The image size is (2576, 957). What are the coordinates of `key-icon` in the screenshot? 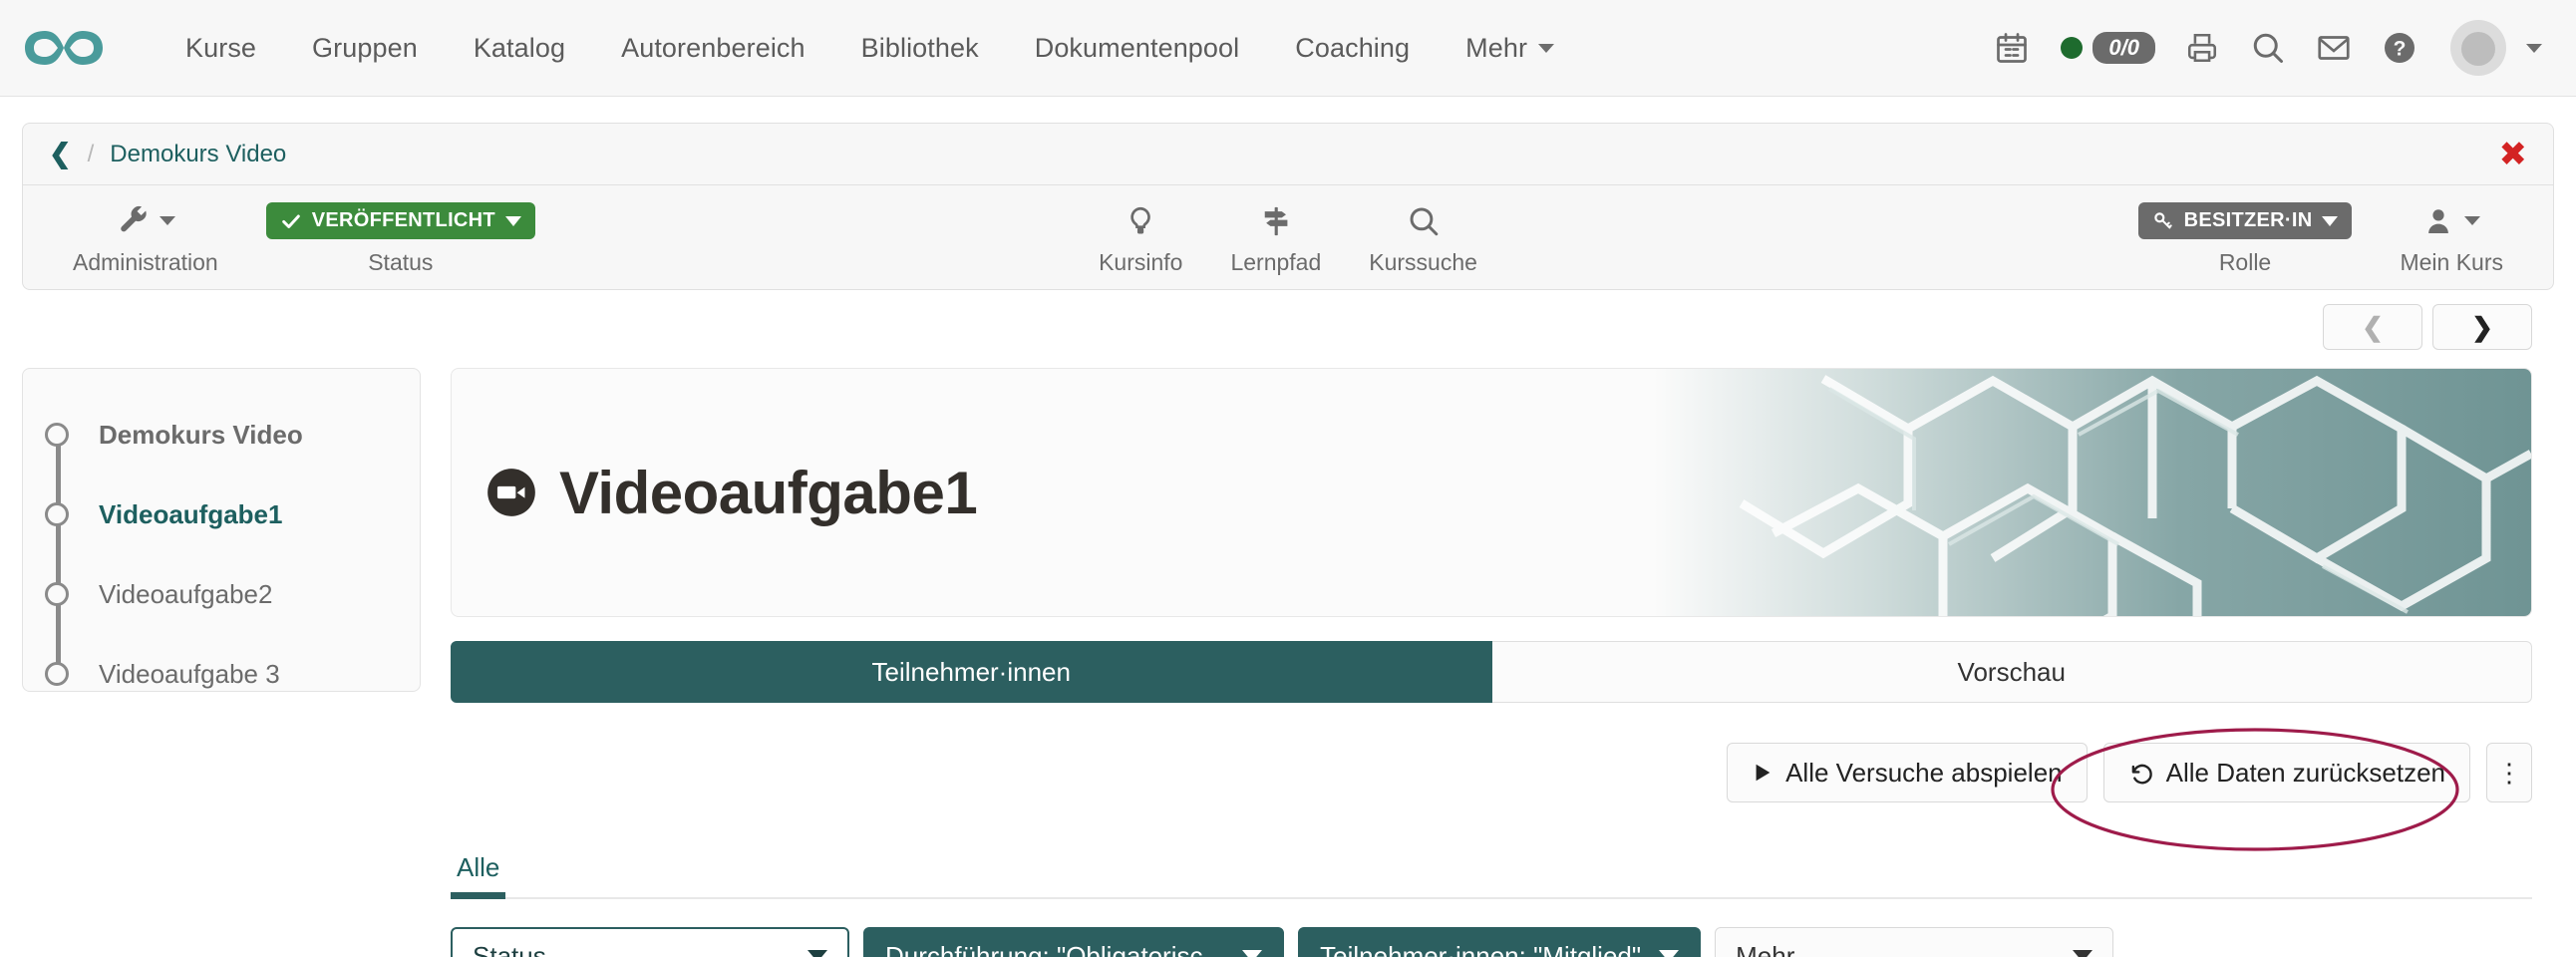 It's located at (2162, 219).